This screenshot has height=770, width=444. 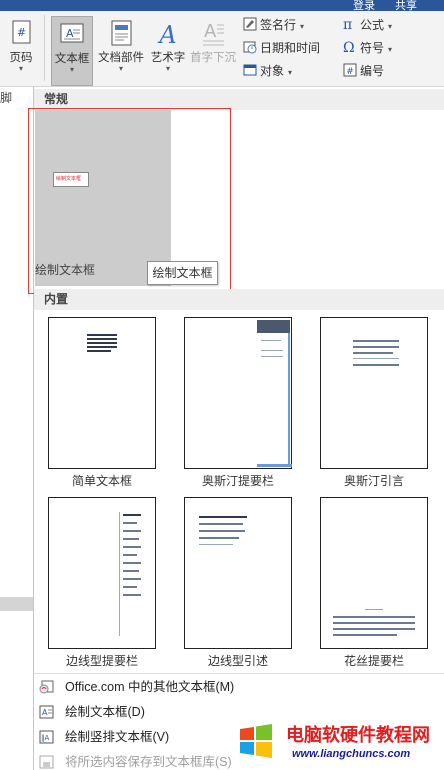 I want to click on vertical-textbox-icon: ‖A, so click(x=46, y=737).